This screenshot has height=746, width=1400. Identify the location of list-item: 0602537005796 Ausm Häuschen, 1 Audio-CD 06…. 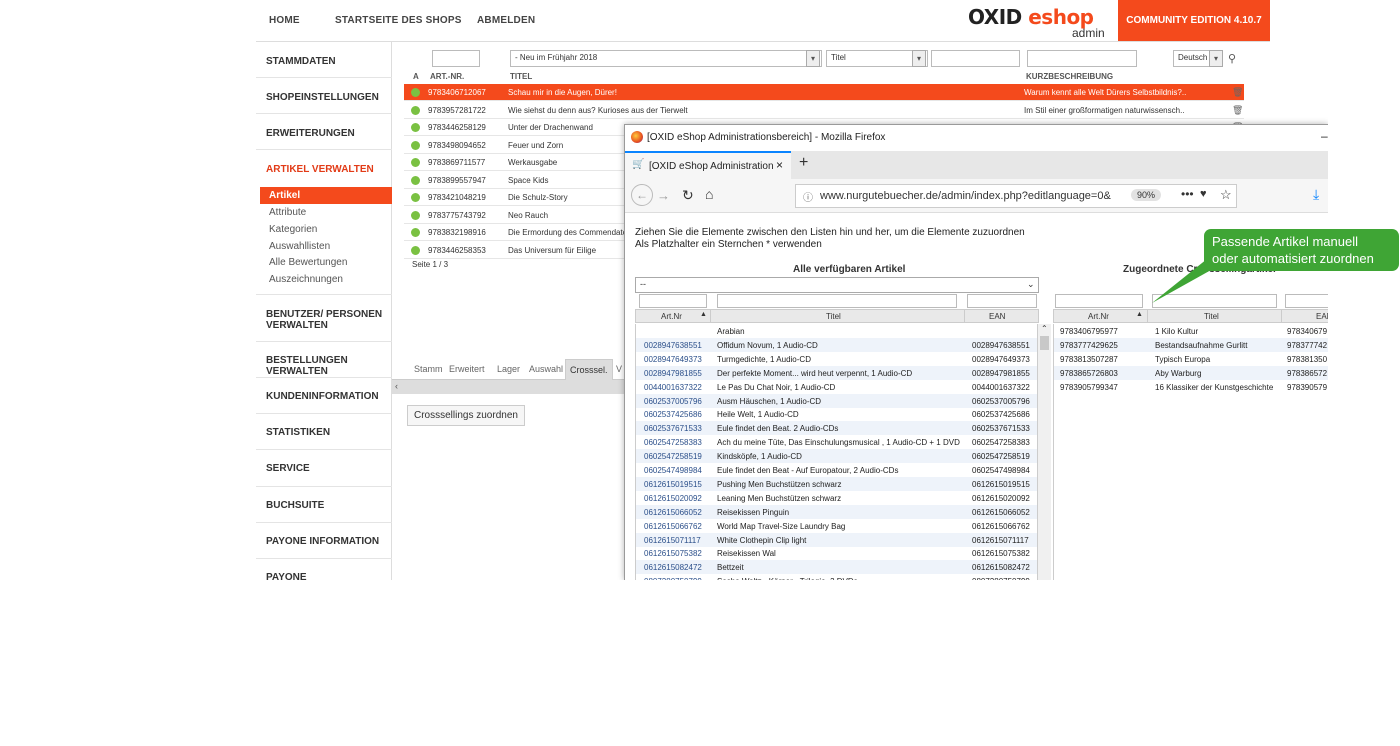
(837, 400).